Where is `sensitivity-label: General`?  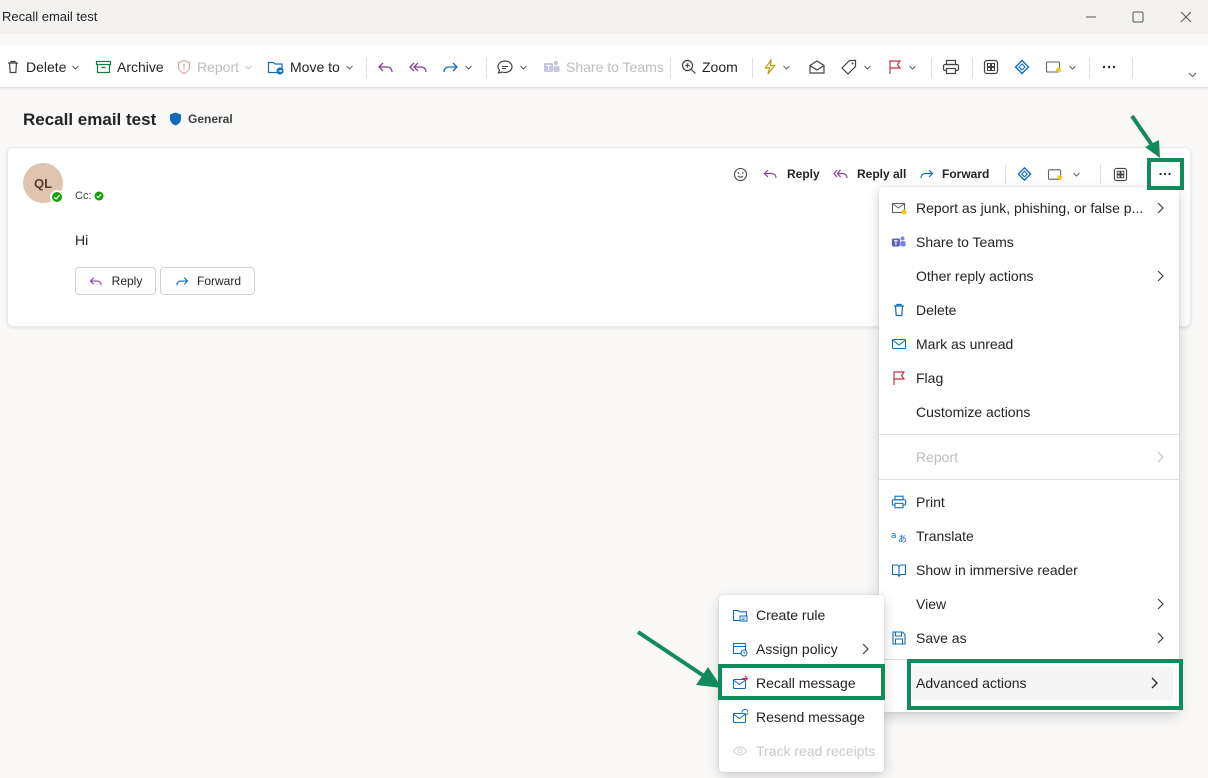 sensitivity-label: General is located at coordinates (201, 119).